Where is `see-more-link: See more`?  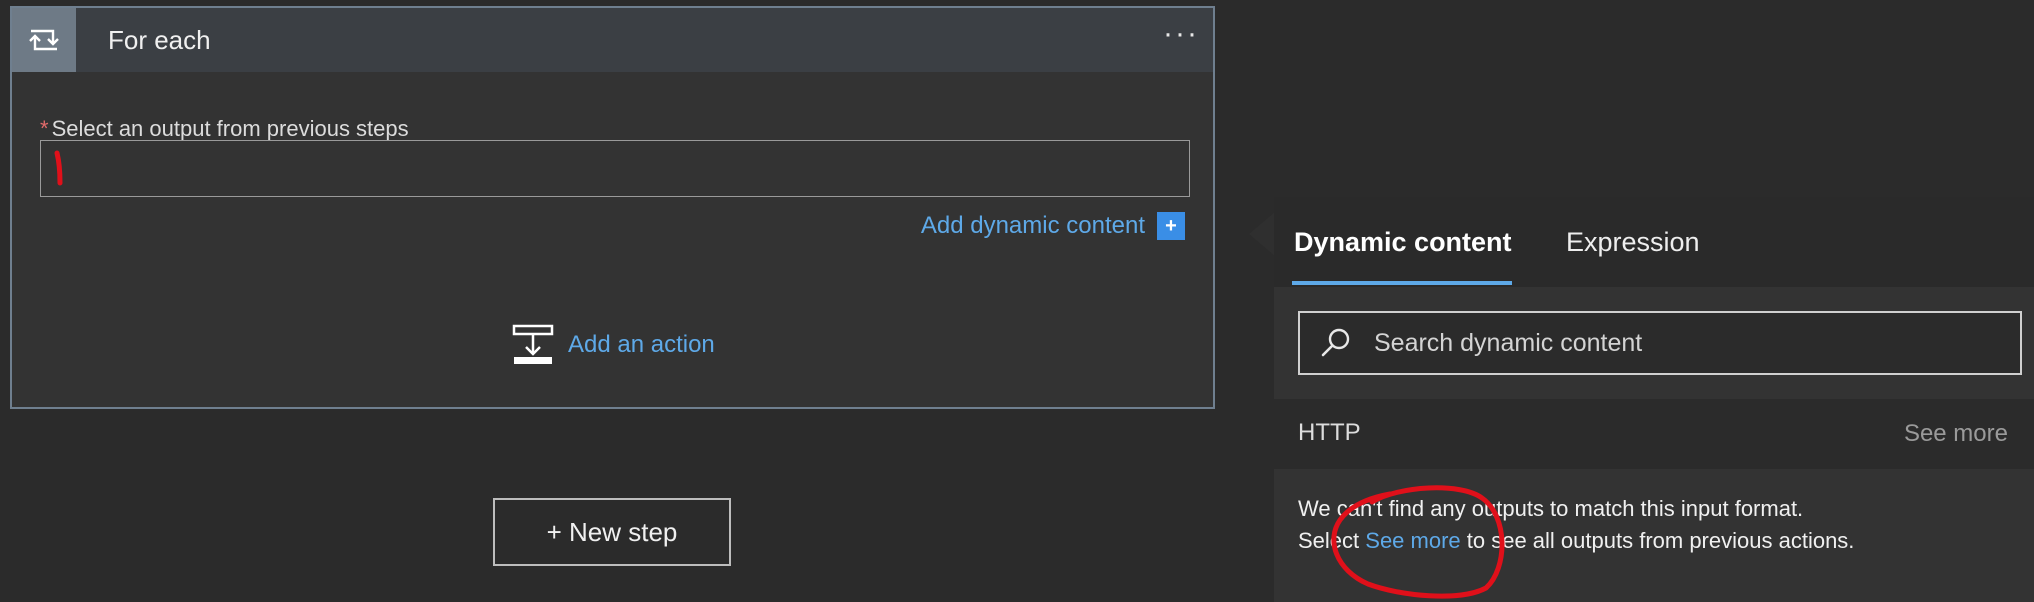 see-more-link: See more is located at coordinates (1412, 540).